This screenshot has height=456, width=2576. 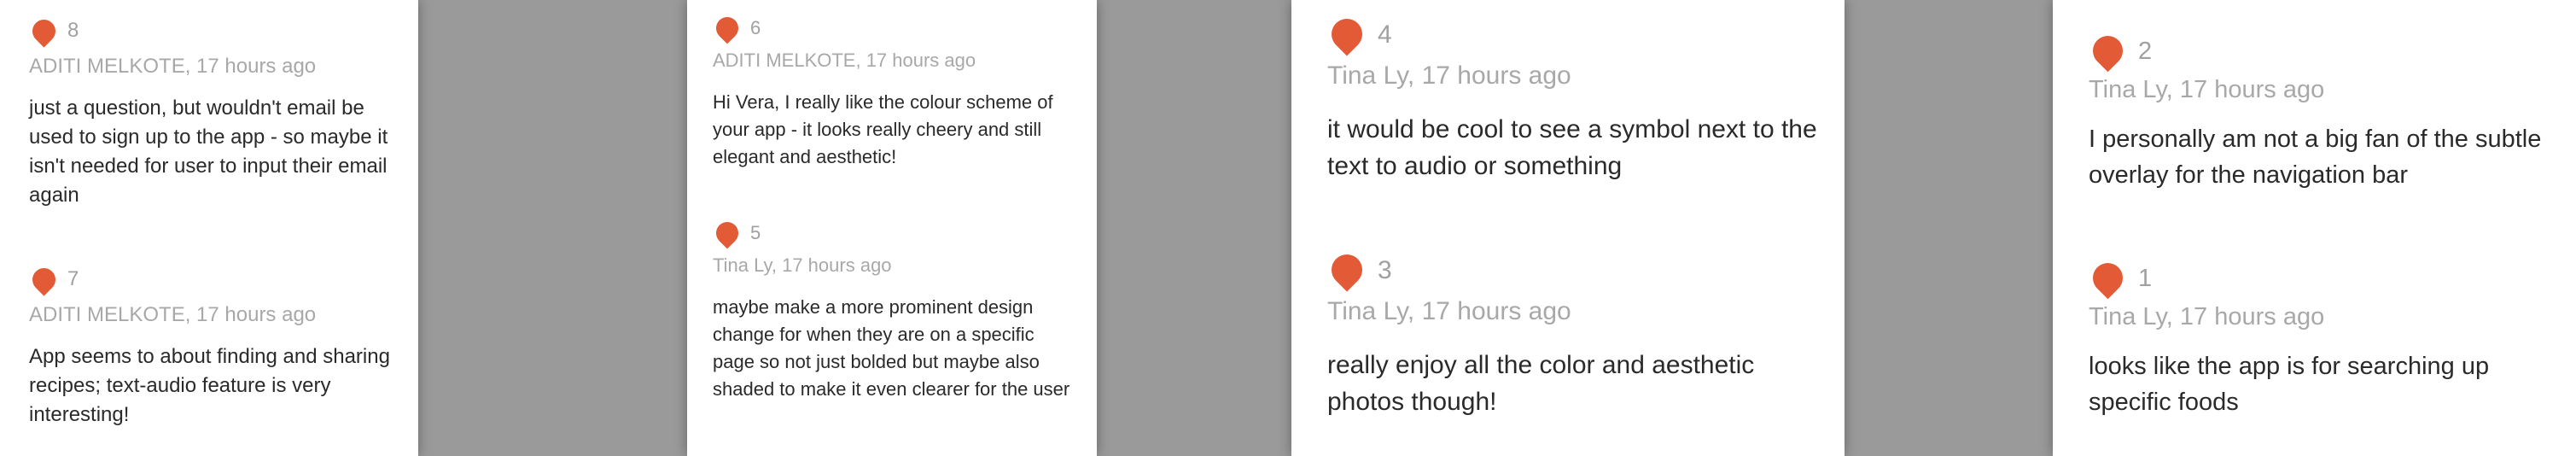 I want to click on comment-header: 1, so click(x=2321, y=278).